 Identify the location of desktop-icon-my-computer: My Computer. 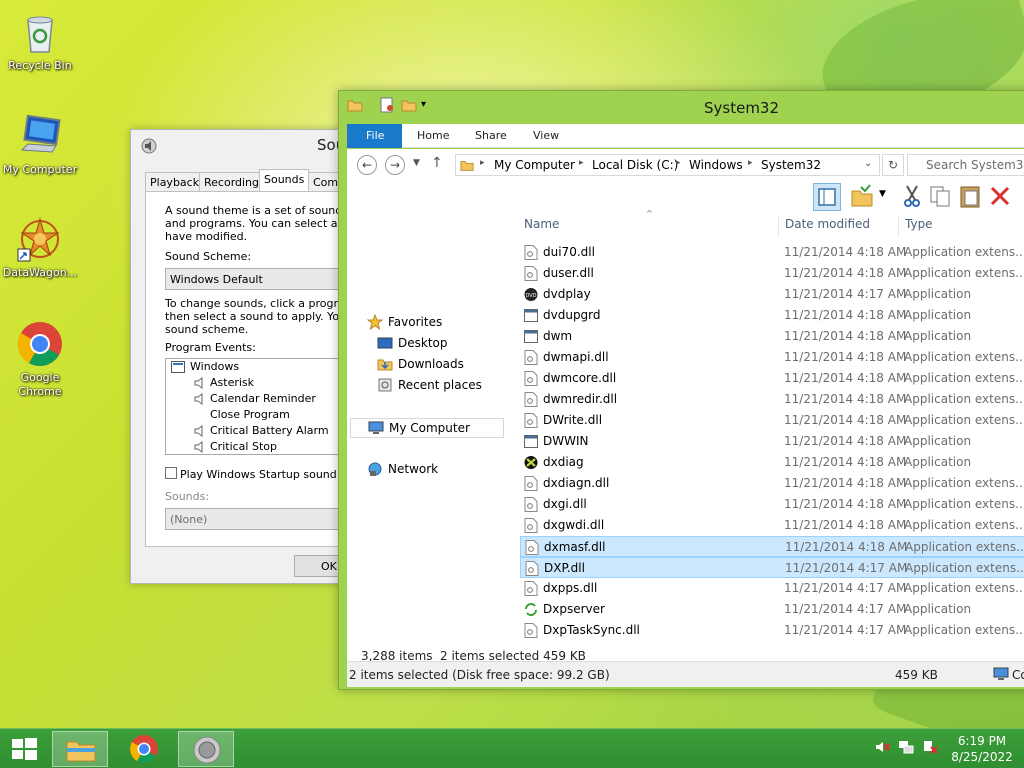
(40, 144).